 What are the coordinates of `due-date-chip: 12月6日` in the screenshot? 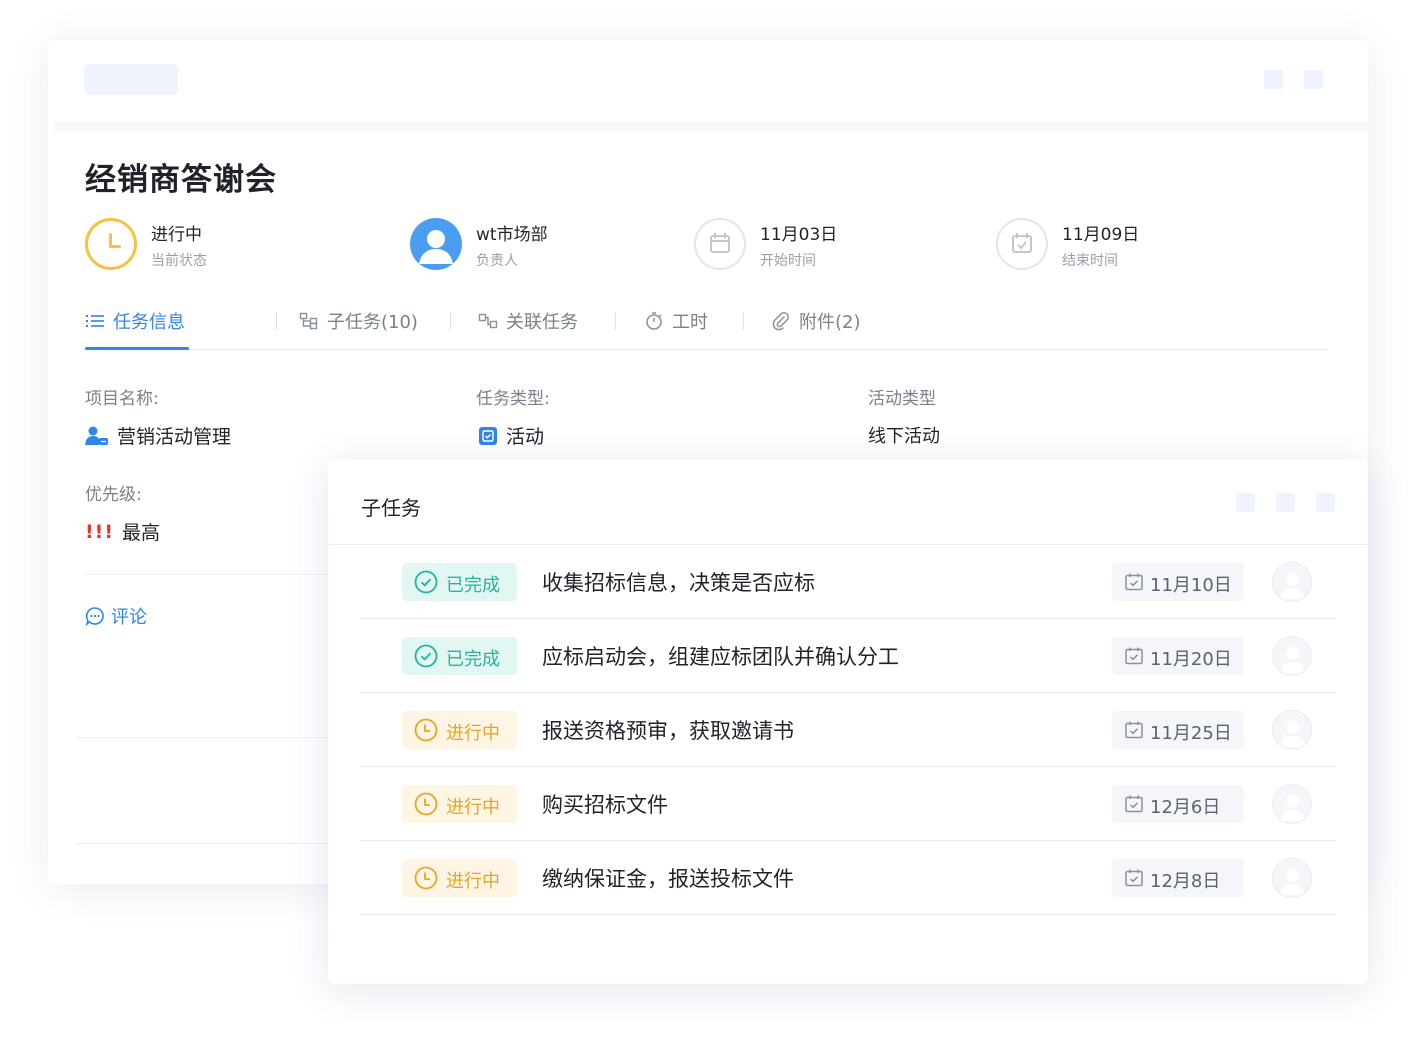 It's located at (1178, 804).